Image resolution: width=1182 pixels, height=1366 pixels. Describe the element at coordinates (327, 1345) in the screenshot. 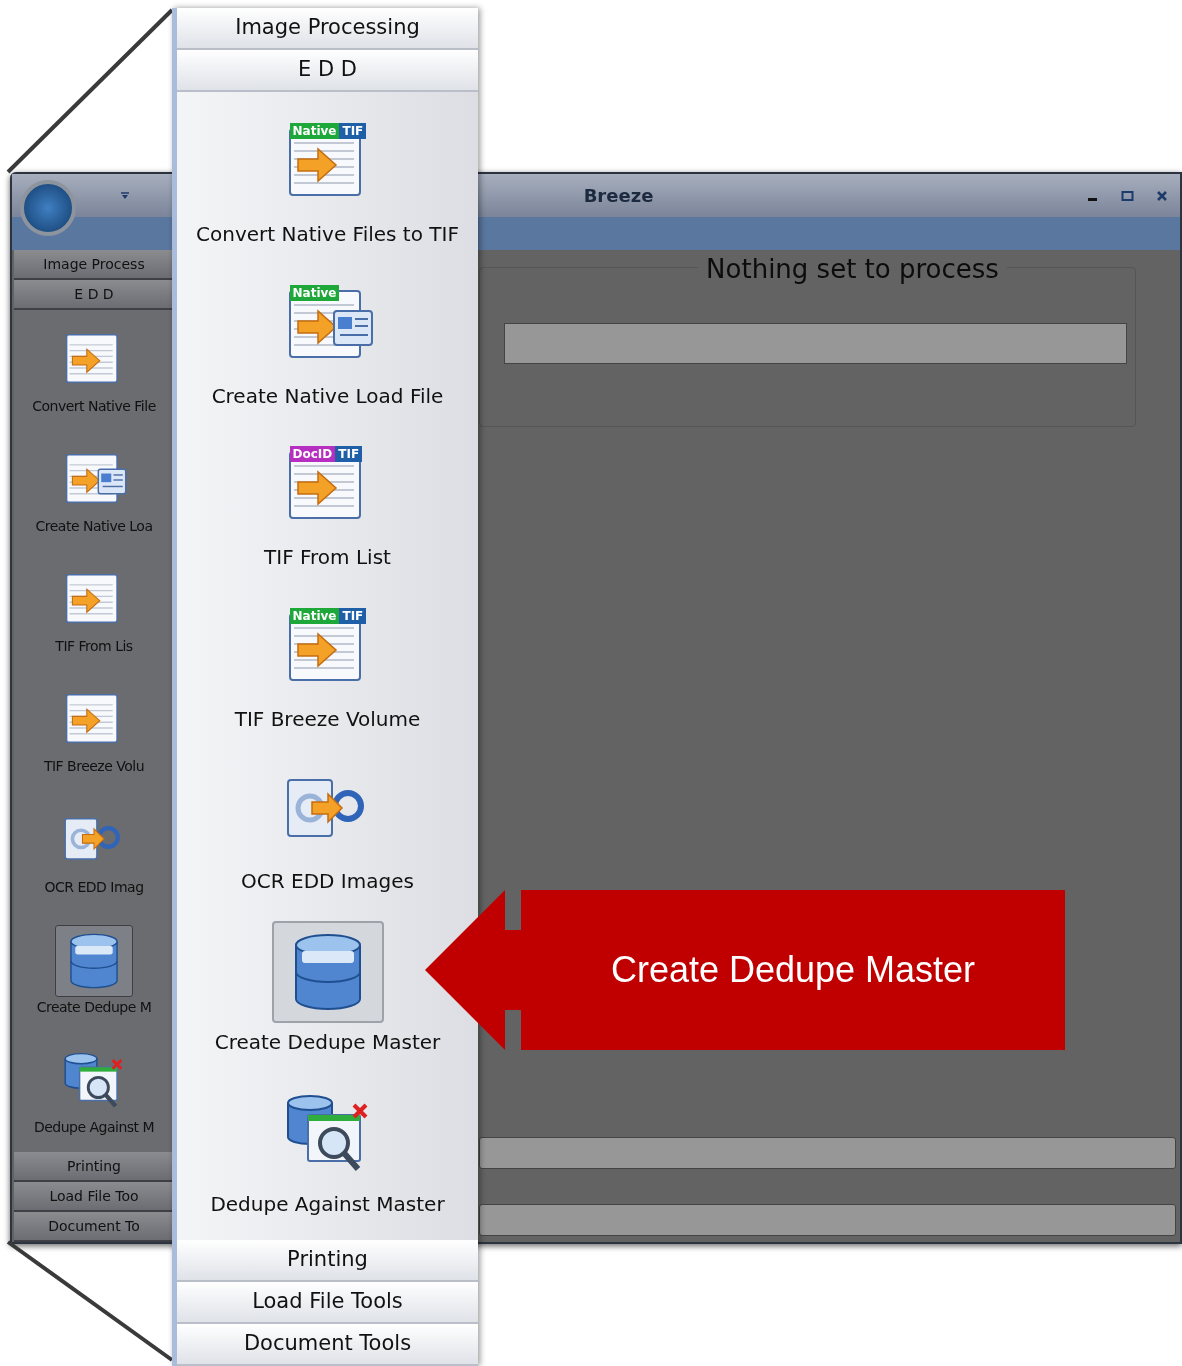

I see `section-header: Document Tools` at that location.